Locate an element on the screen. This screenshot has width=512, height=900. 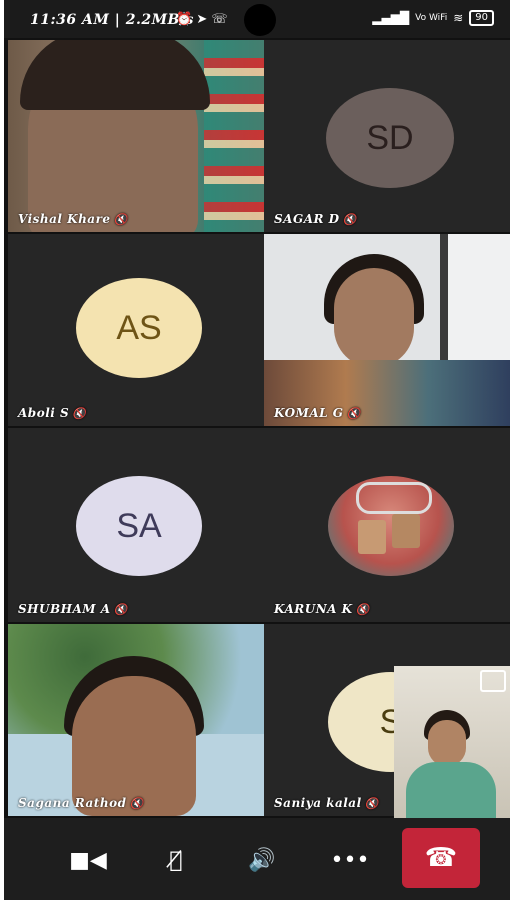
participant-tile: Sagana Rathod 🔇 is located at coordinates (136, 720).